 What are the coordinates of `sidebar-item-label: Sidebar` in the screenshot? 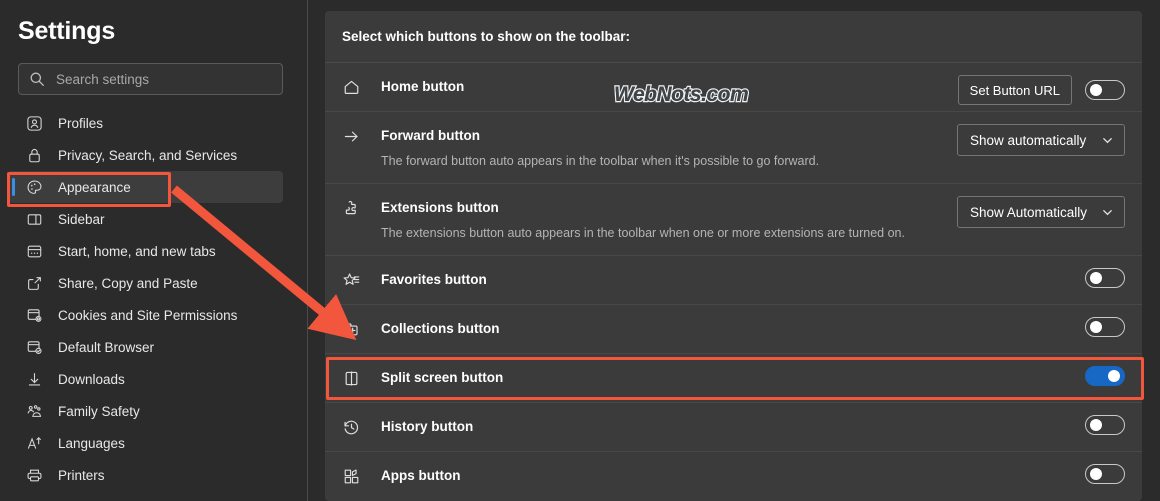 It's located at (81, 219).